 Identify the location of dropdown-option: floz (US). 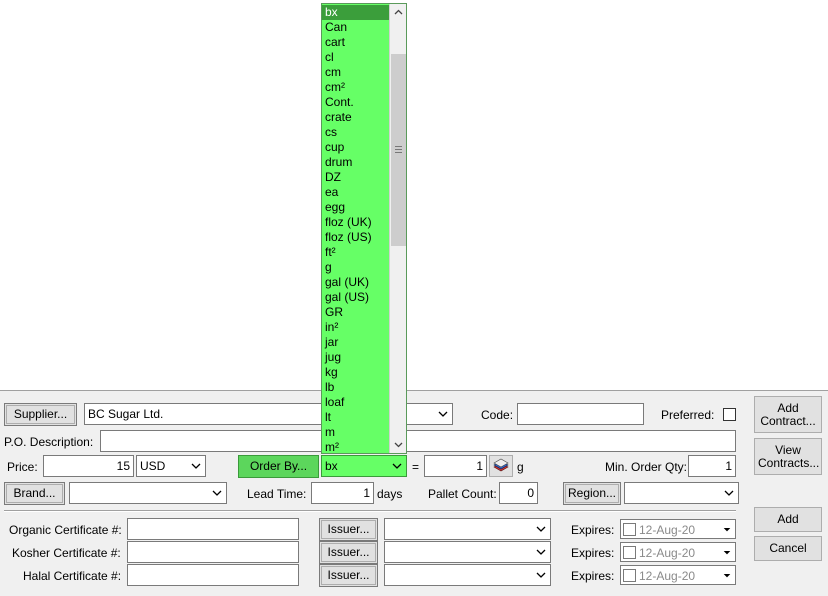
(355, 237).